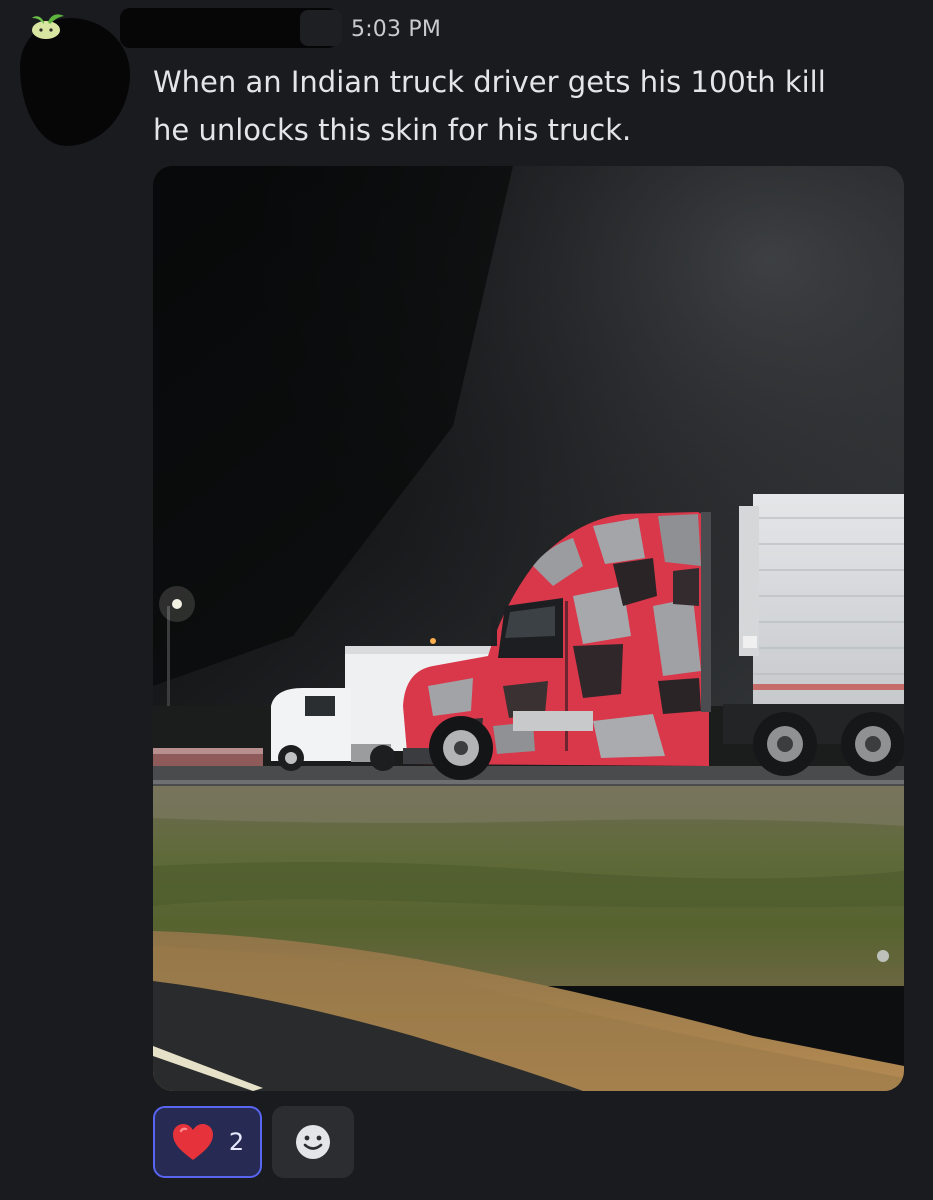 The height and width of the screenshot is (1200, 933). I want to click on reaction-heart: 2, so click(207, 1142).